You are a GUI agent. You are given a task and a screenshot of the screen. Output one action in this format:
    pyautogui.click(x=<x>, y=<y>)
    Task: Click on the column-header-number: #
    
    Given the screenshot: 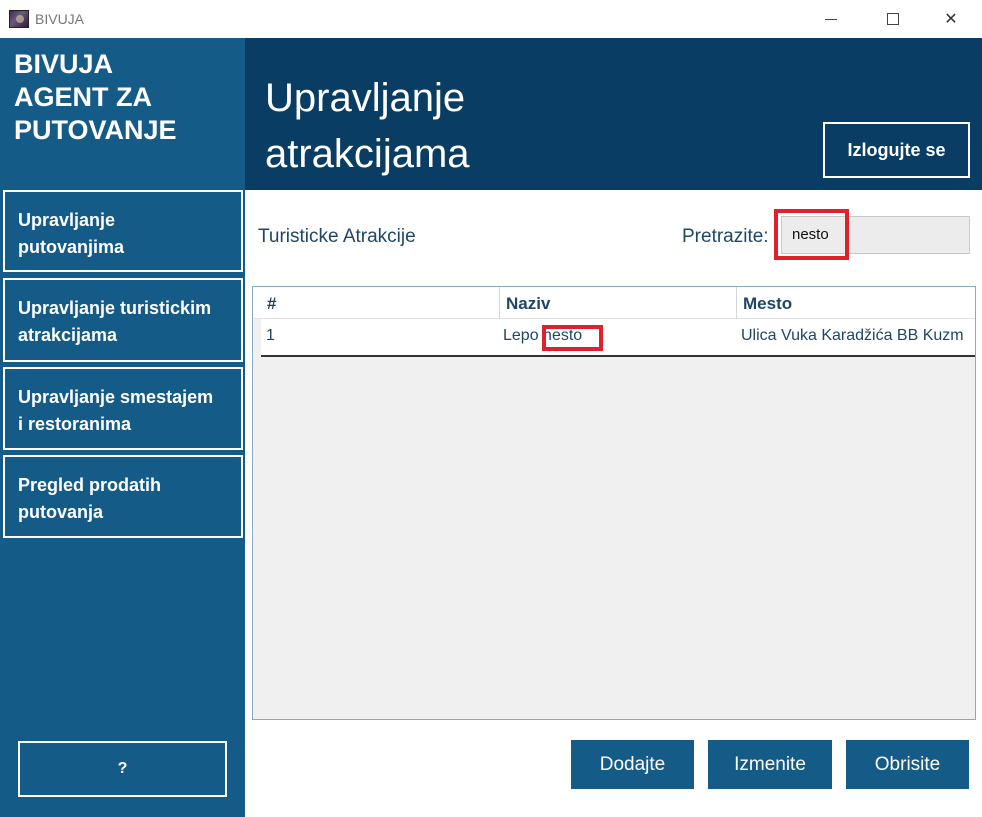 What is the action you would take?
    pyautogui.click(x=380, y=303)
    